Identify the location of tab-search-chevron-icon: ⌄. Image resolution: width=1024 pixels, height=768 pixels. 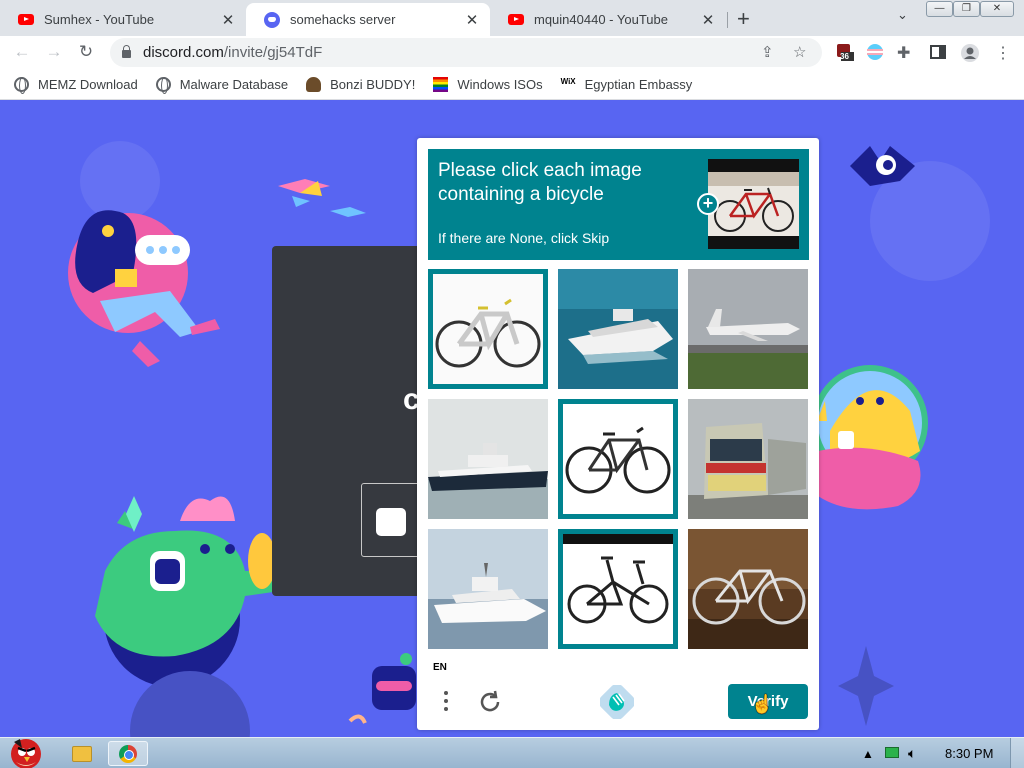
(902, 15).